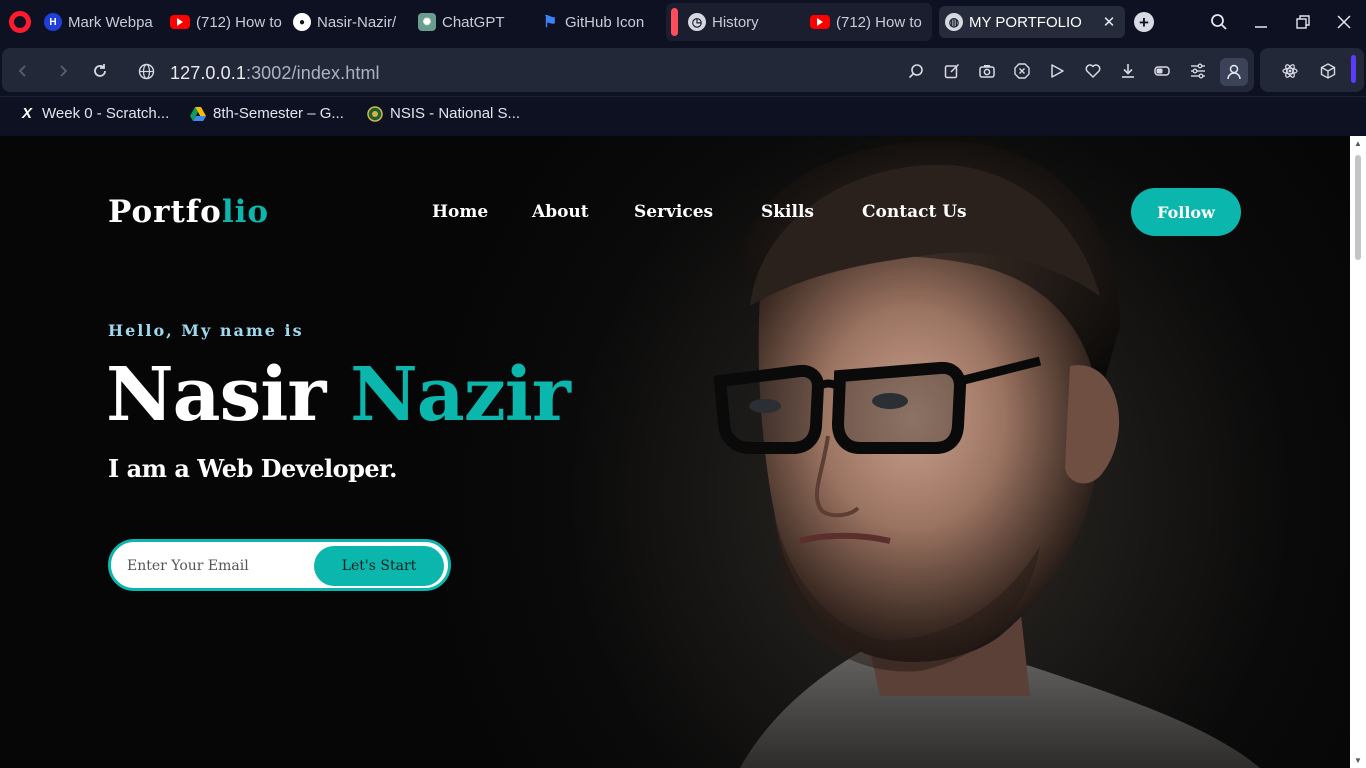 This screenshot has height=768, width=1366. Describe the element at coordinates (954, 22) in the screenshot. I see `globe-icon: ◍` at that location.